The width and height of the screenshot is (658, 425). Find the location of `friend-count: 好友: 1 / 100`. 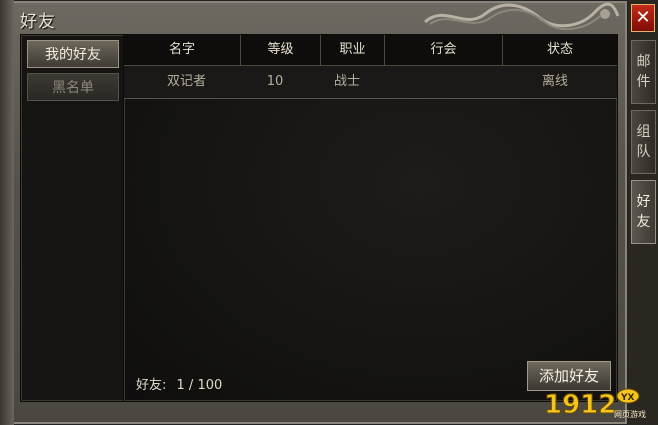

friend-count: 好友: 1 / 100 is located at coordinates (179, 383).